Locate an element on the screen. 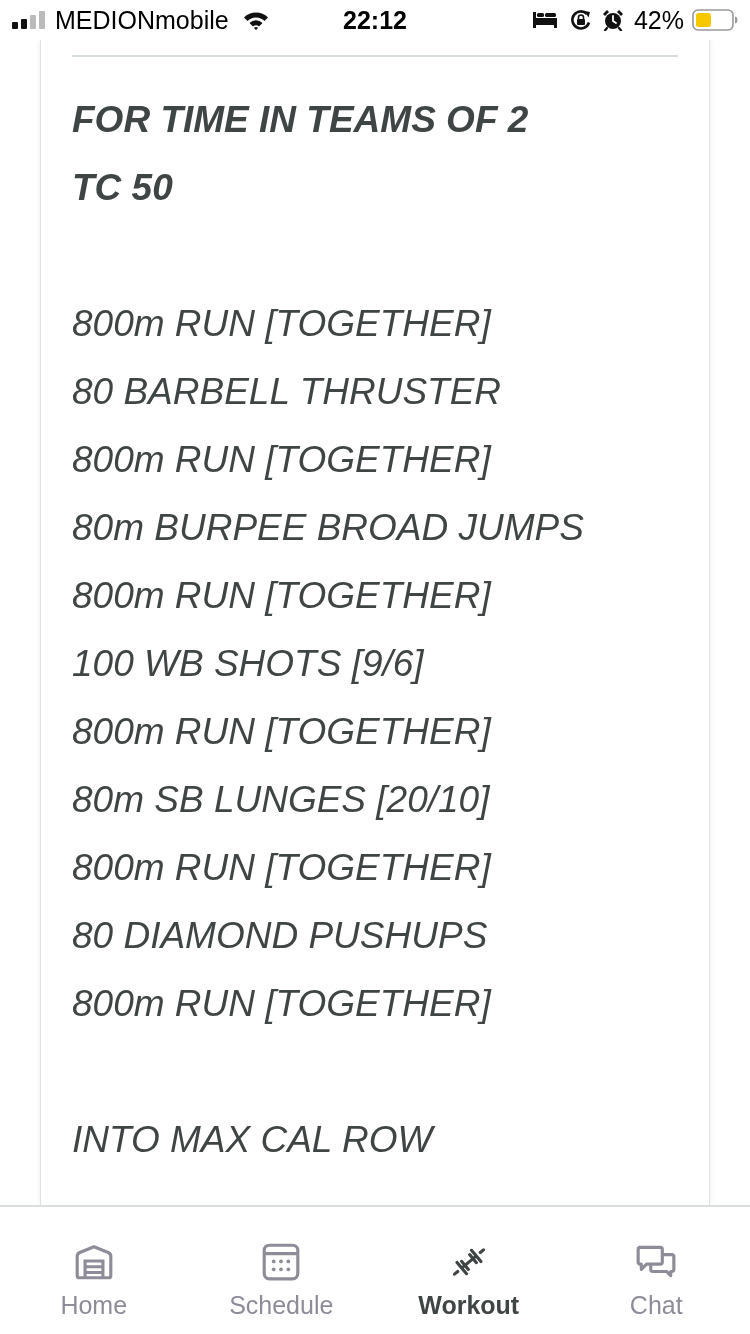 The width and height of the screenshot is (750, 1334). alarm-icon is located at coordinates (612, 20).